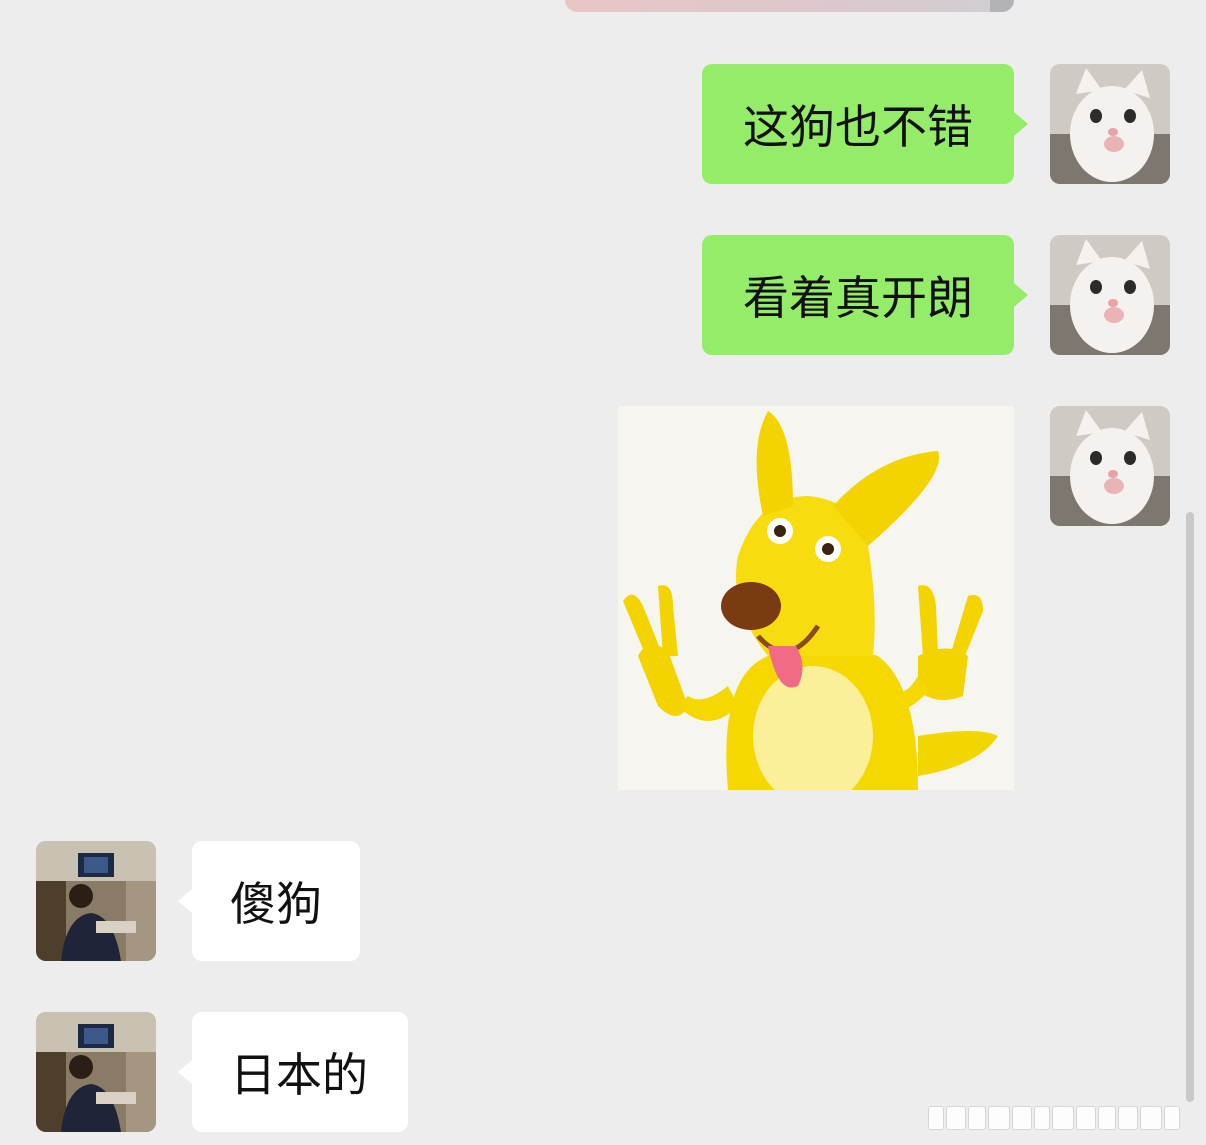  What do you see at coordinates (858, 127) in the screenshot?
I see `message-text: 这狗也不错` at bounding box center [858, 127].